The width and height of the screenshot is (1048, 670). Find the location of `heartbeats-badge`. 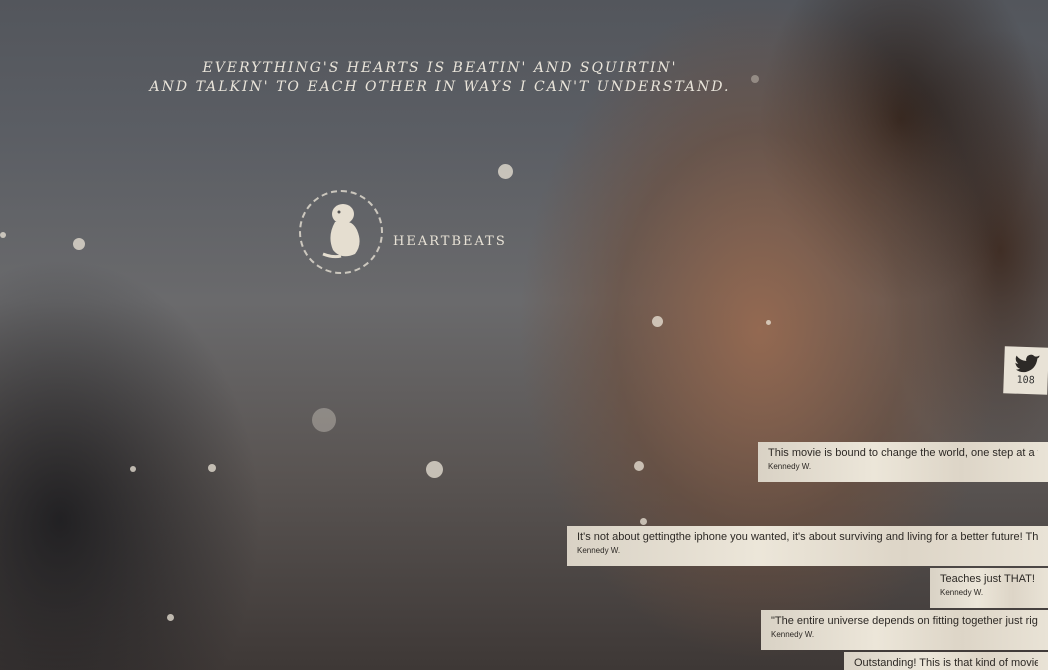

heartbeats-badge is located at coordinates (341, 232).